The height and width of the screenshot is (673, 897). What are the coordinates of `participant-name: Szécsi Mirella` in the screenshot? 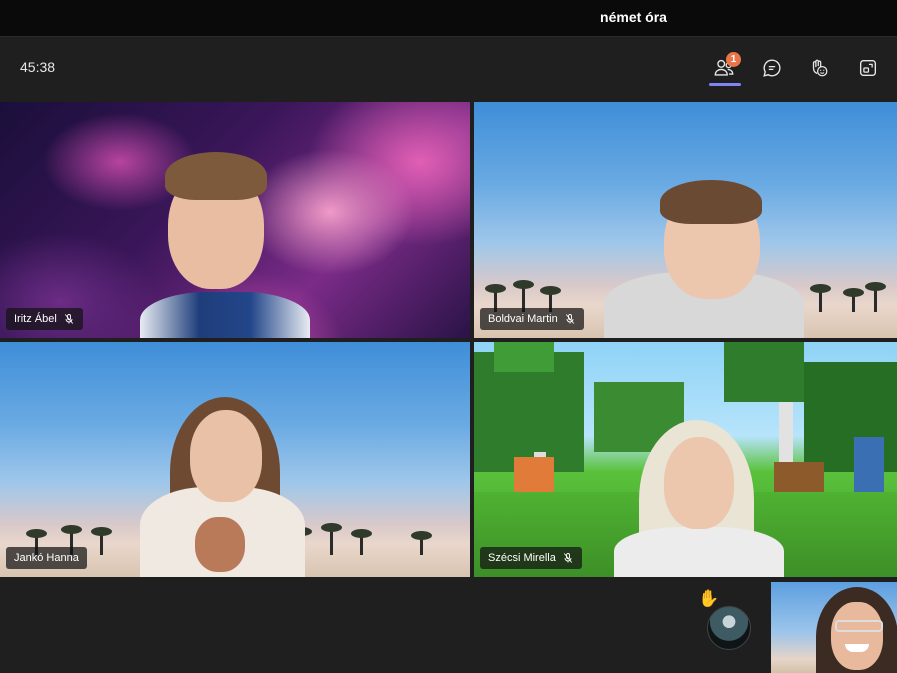 It's located at (522, 558).